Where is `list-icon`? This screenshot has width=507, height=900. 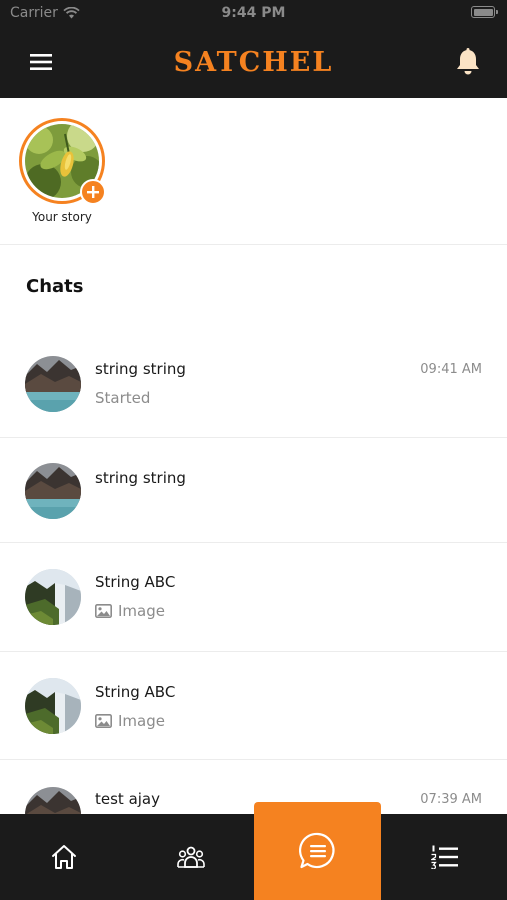
list-icon is located at coordinates (444, 857).